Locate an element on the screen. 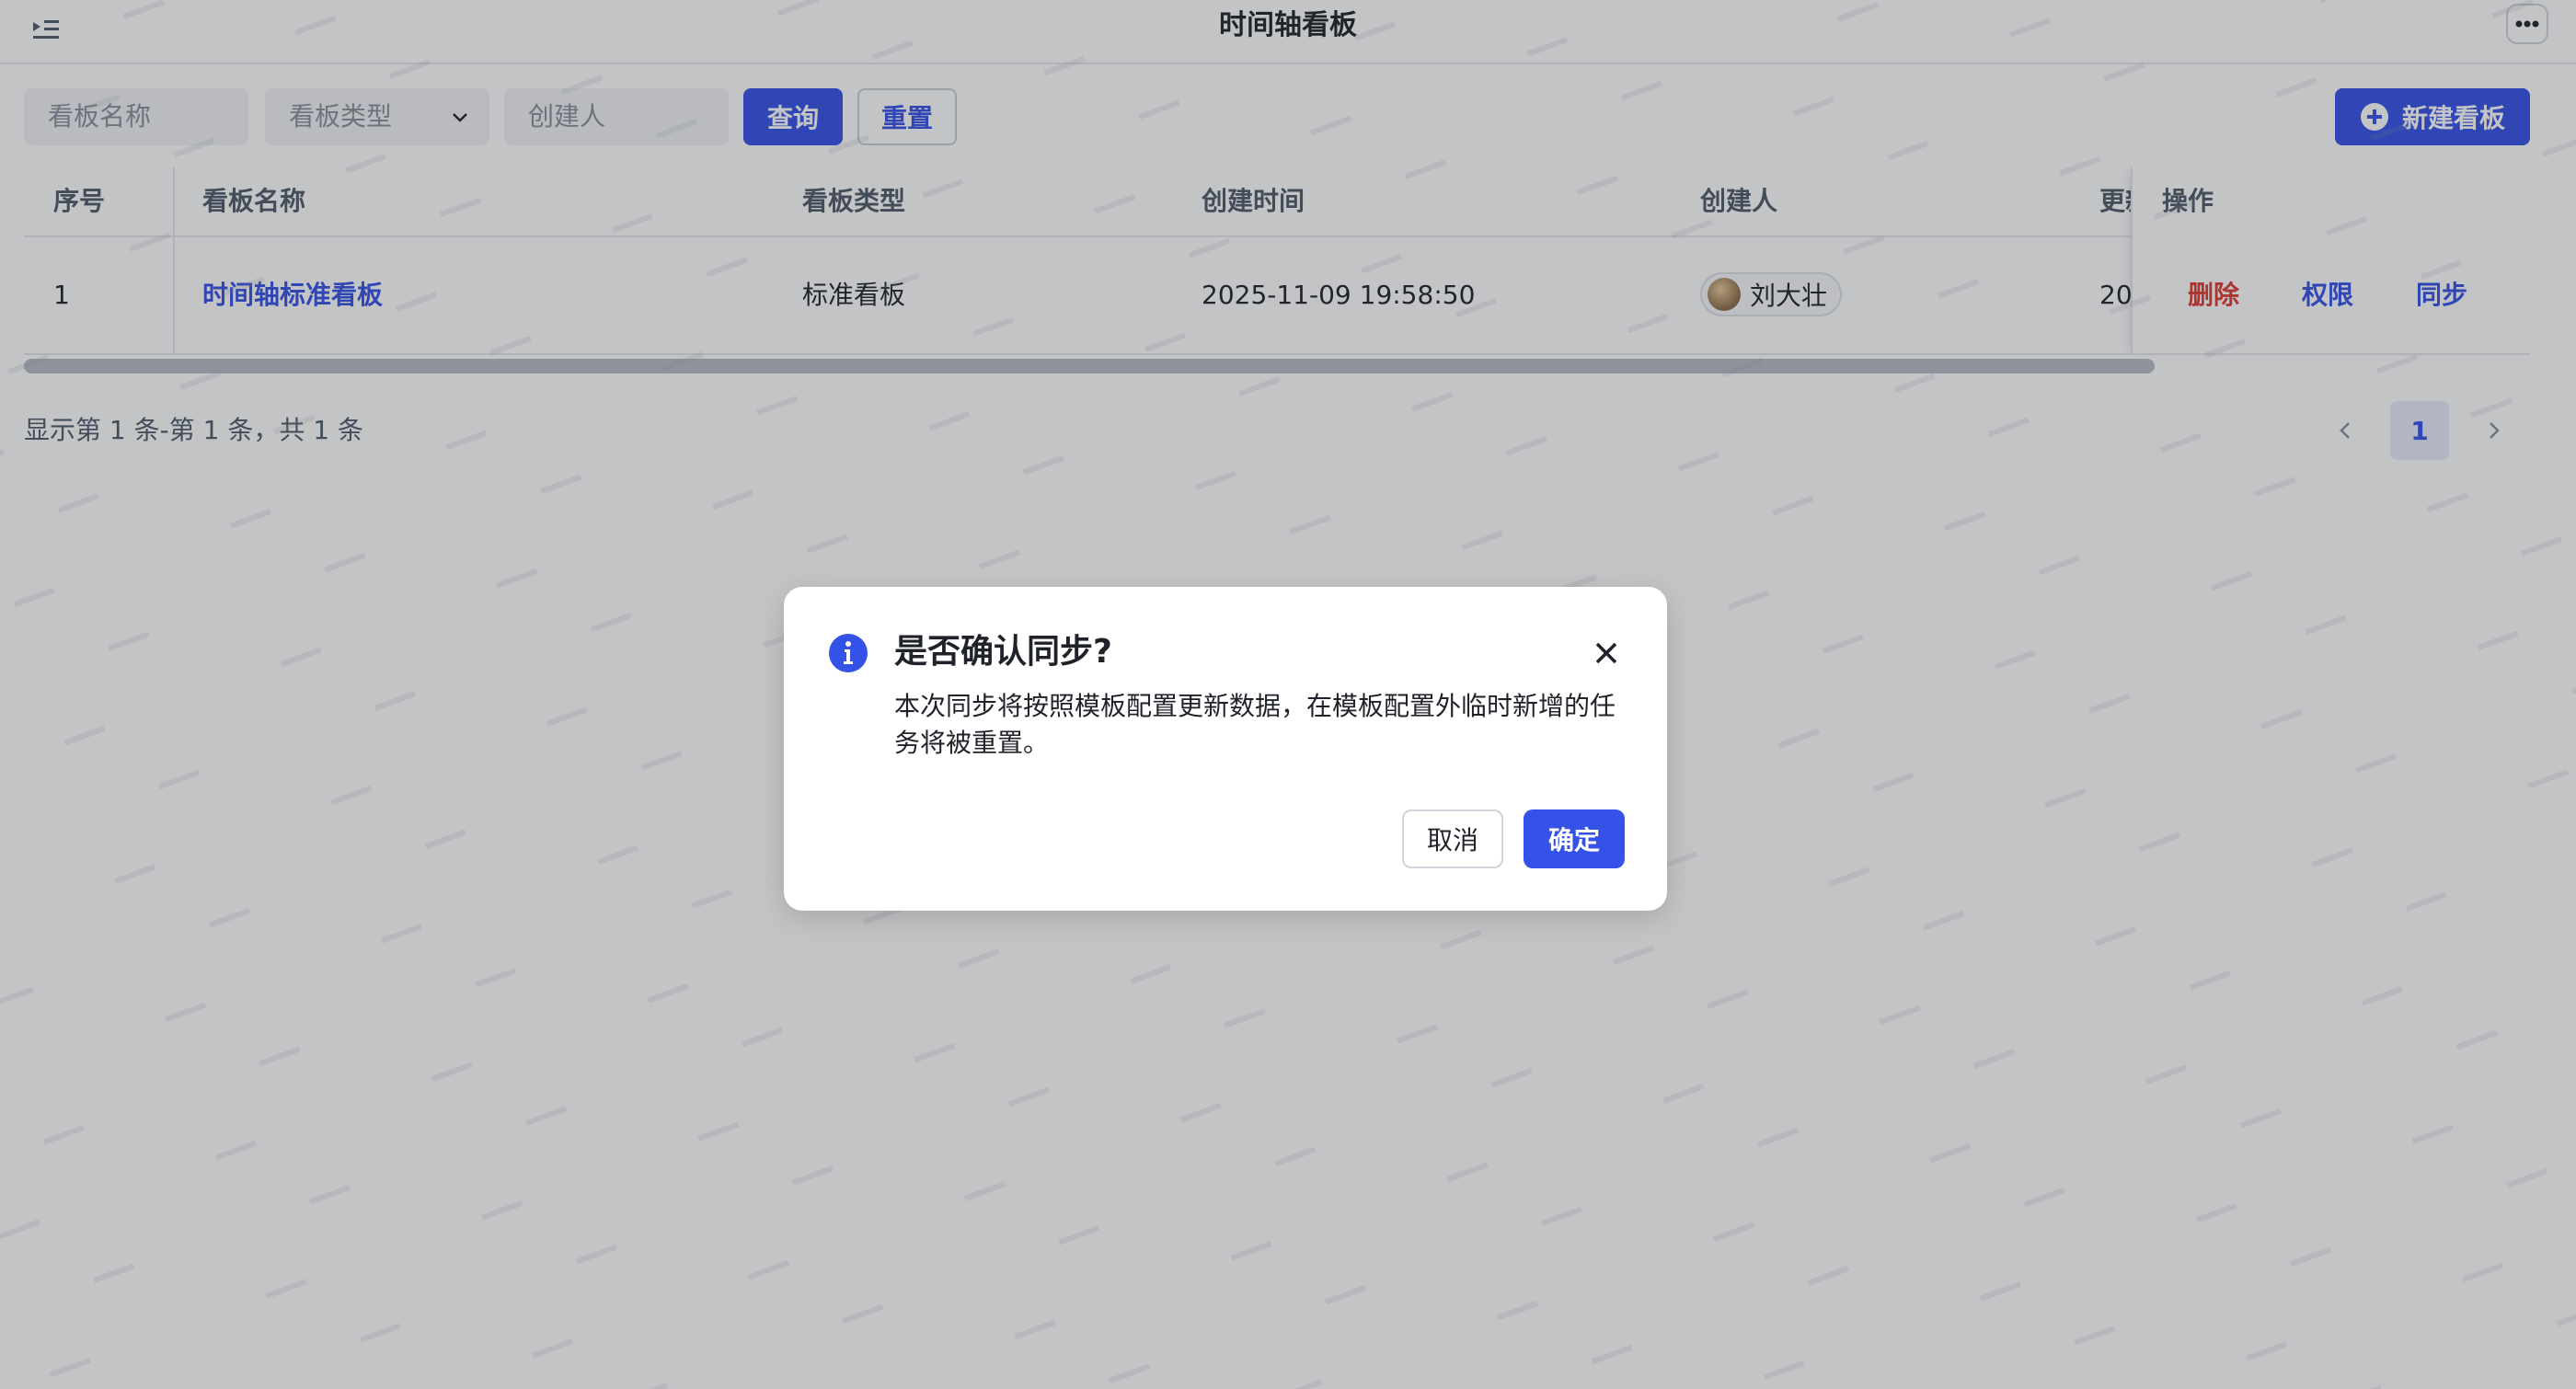 Image resolution: width=2576 pixels, height=1389 pixels. info-icon is located at coordinates (848, 653).